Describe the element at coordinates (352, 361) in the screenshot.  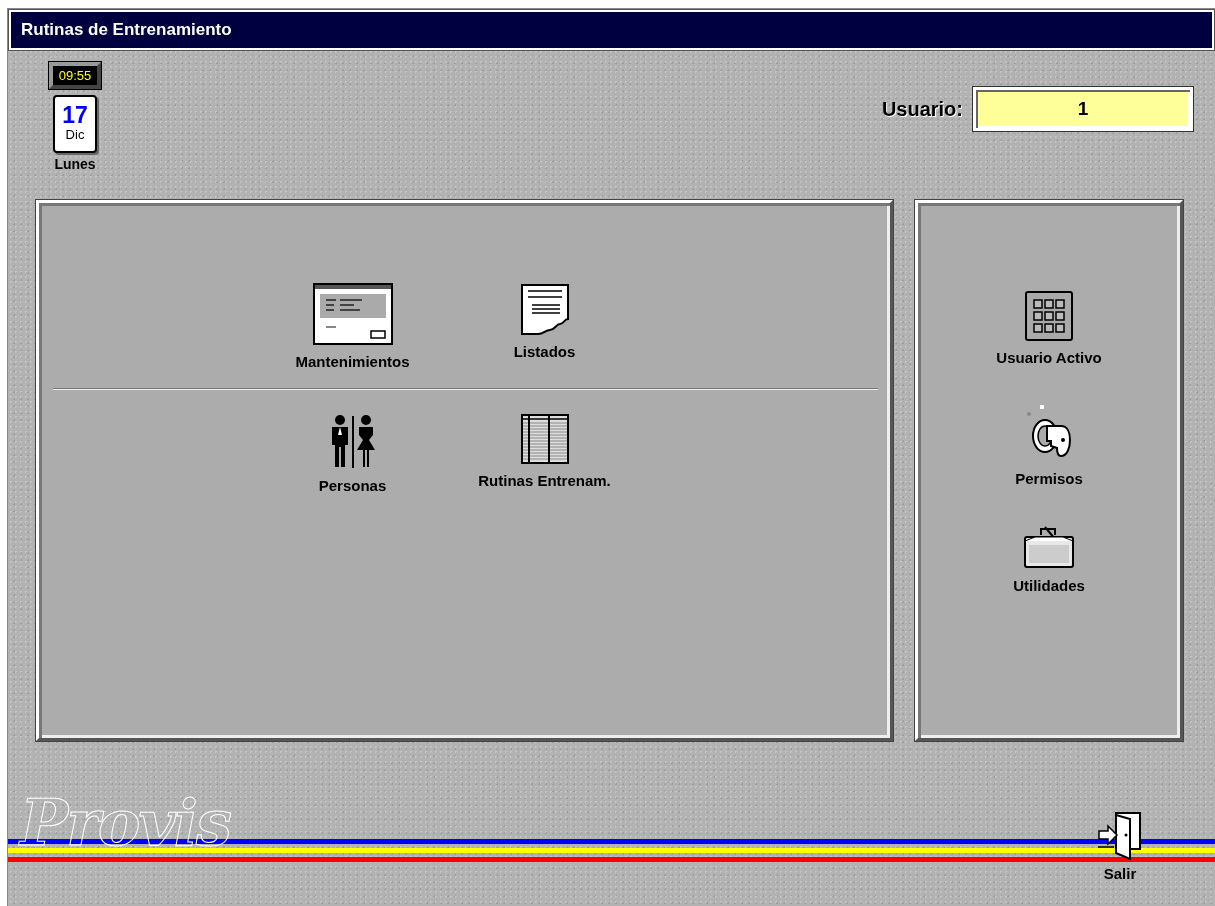
I see `menu-item: Mantenimientos` at that location.